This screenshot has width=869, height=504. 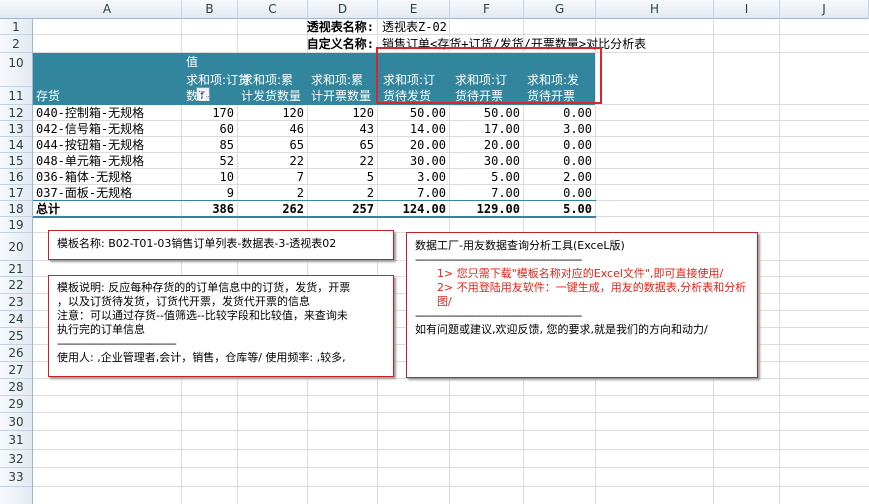 What do you see at coordinates (16, 285) in the screenshot?
I see `row-header-22: 22` at bounding box center [16, 285].